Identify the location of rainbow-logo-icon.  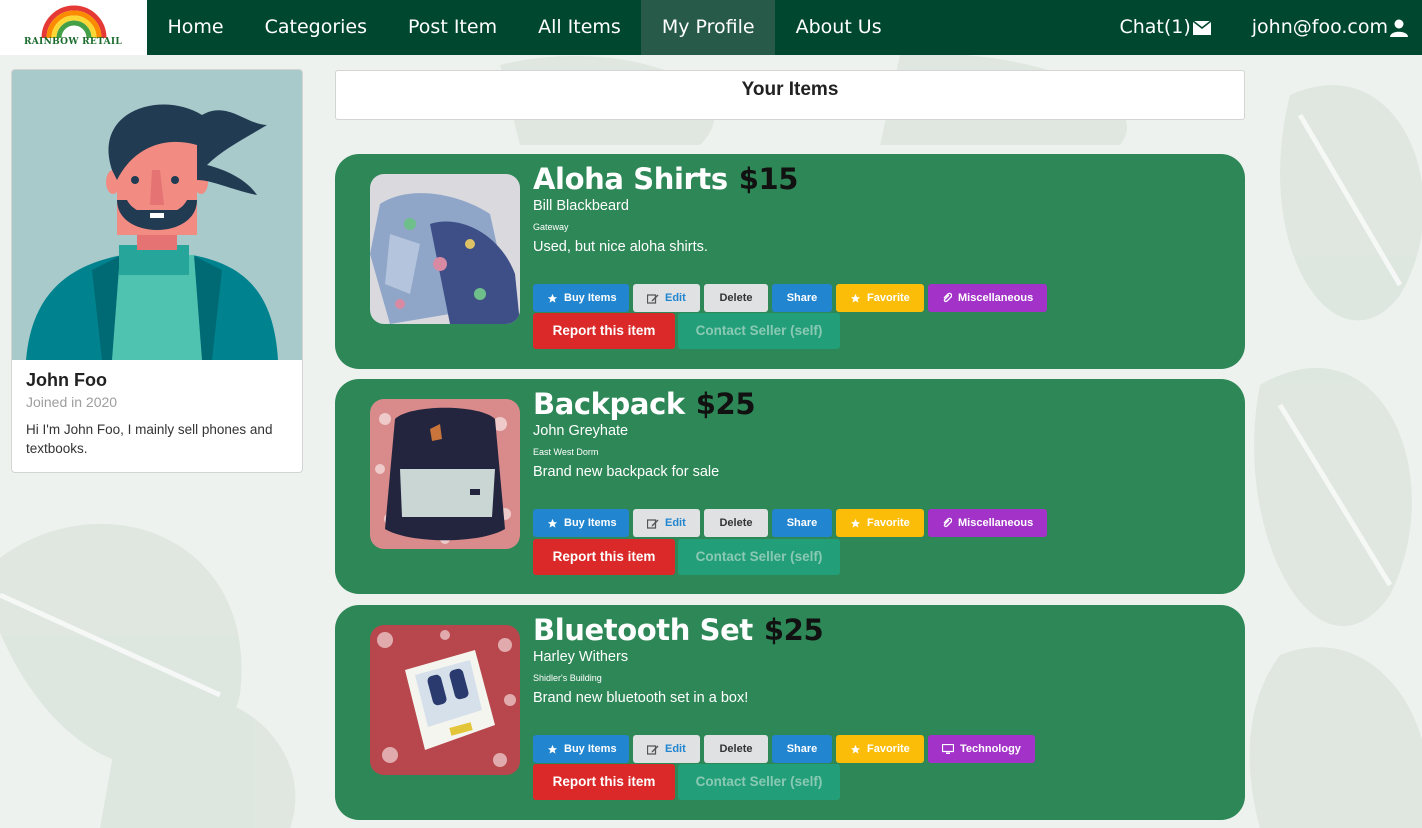
(74, 22).